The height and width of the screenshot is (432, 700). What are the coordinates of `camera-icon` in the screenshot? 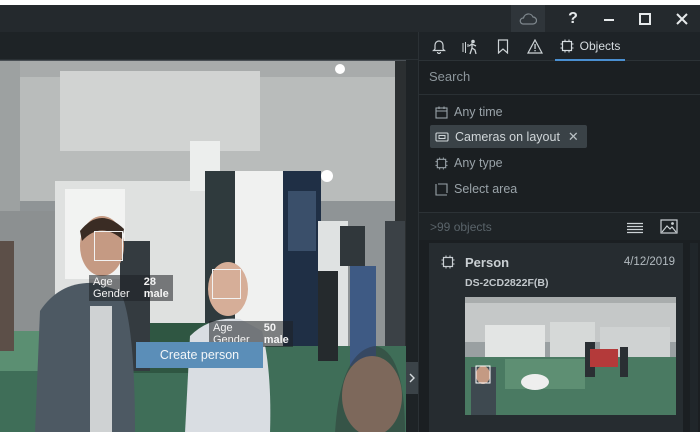 It's located at (442, 137).